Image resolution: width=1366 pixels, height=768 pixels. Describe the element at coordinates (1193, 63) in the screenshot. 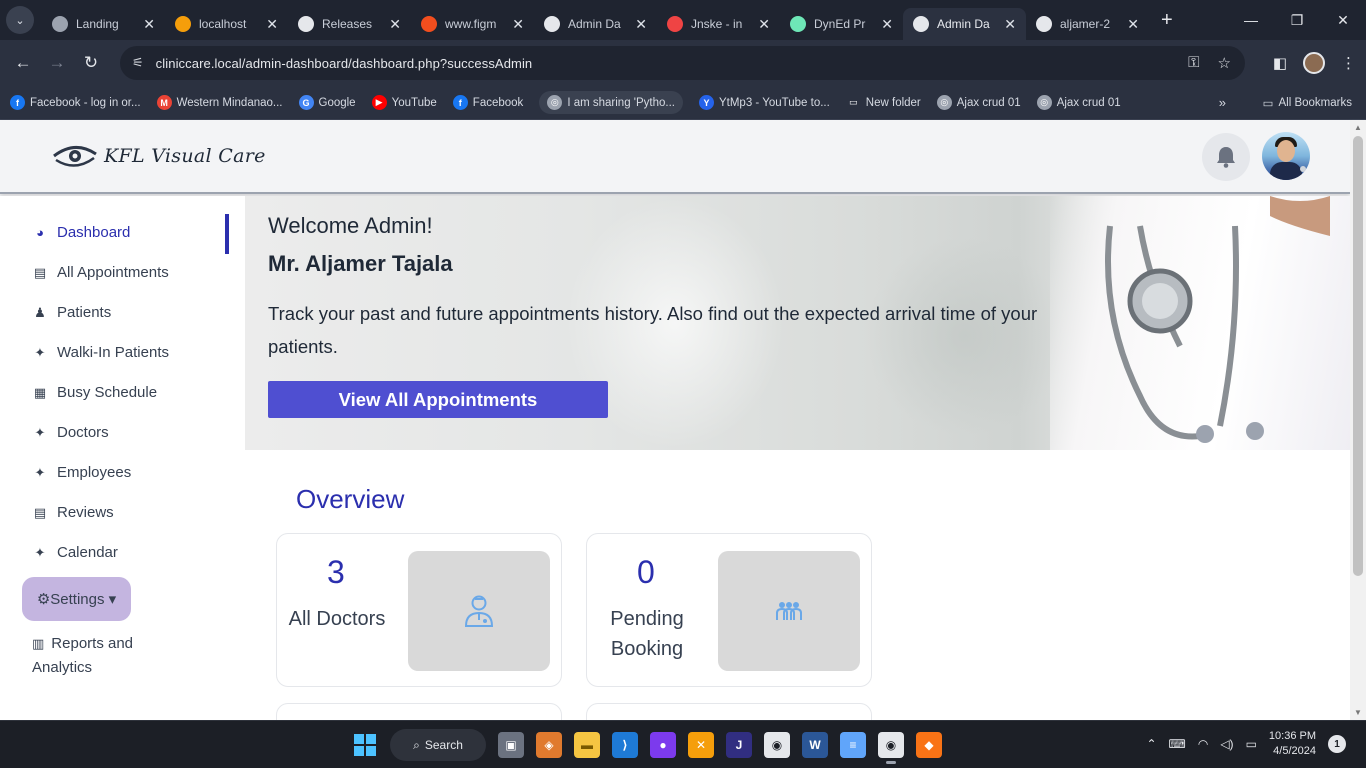

I see `password-key-icon: ⚿` at that location.